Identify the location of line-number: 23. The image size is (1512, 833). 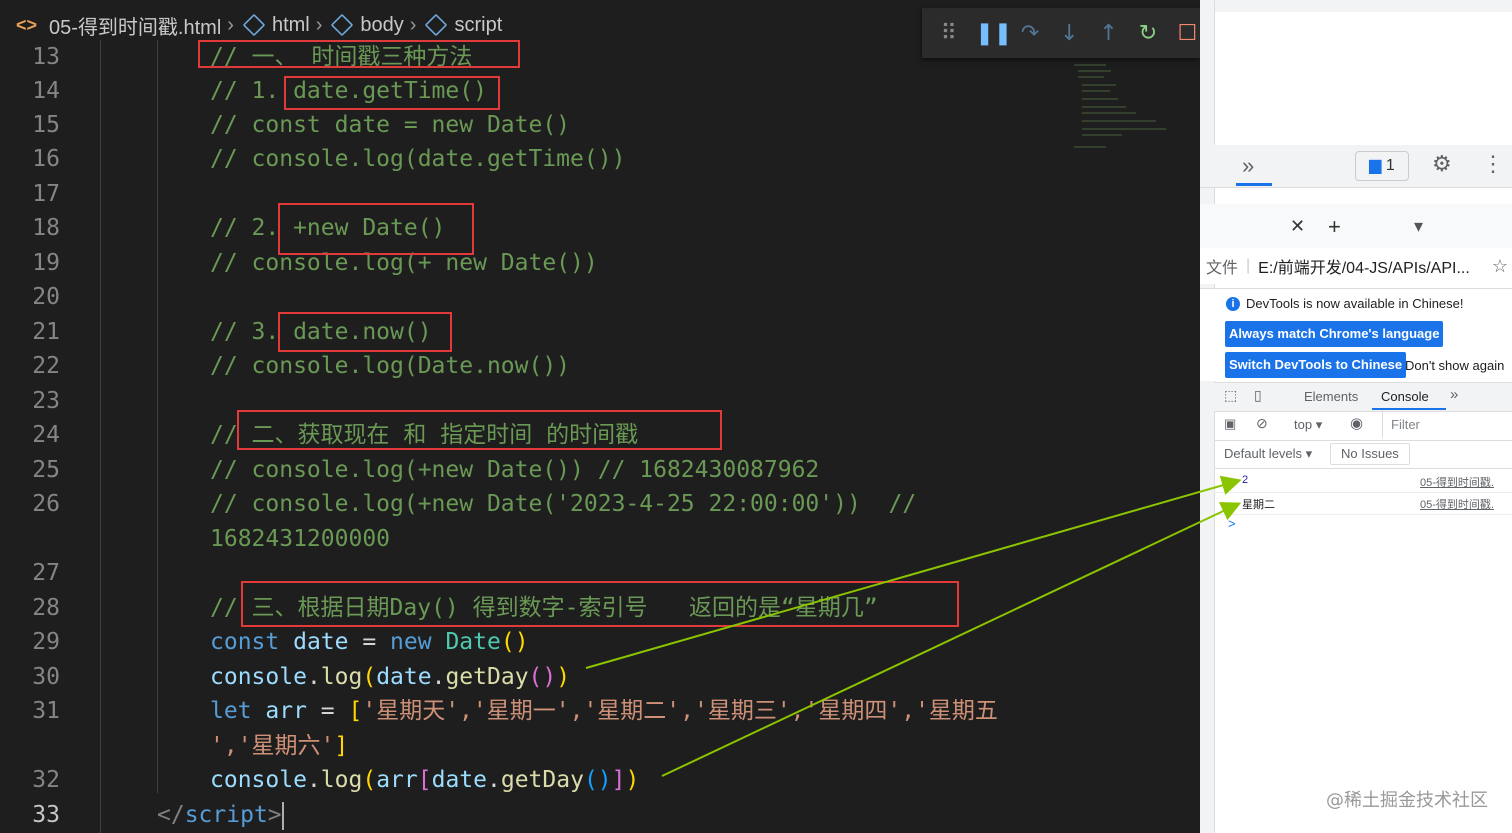
(46, 401).